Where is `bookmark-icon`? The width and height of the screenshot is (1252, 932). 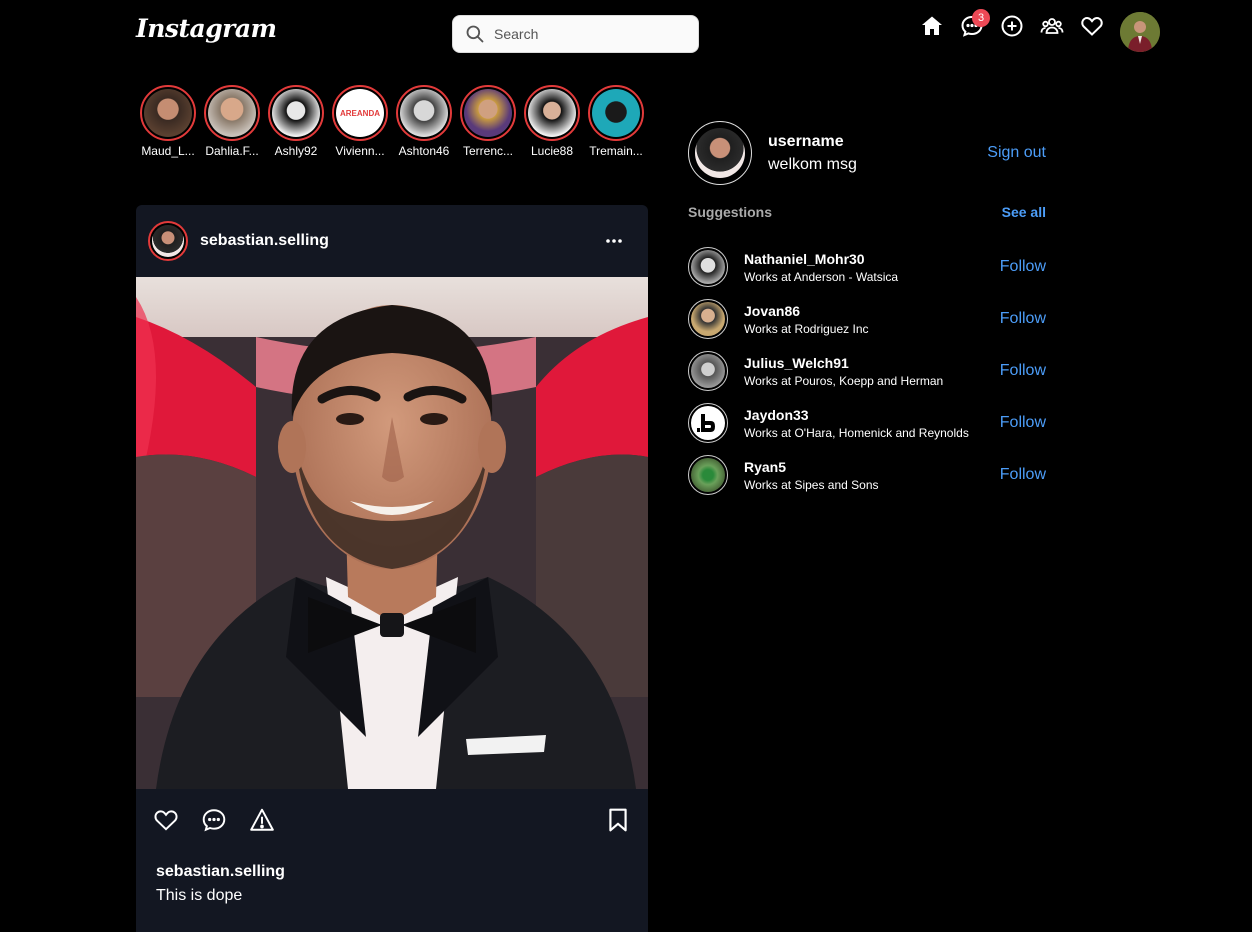
bookmark-icon is located at coordinates (618, 820).